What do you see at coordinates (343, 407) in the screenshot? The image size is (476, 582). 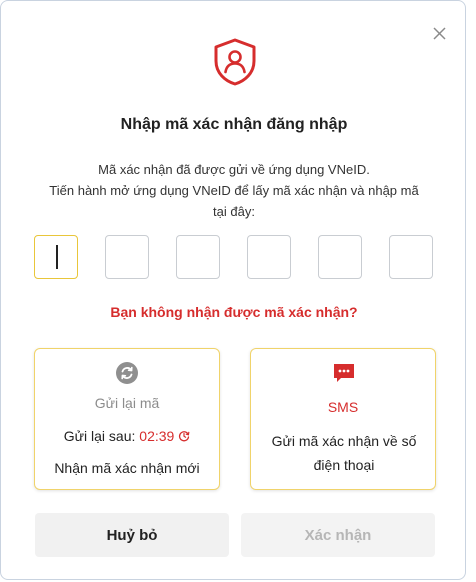 I see `sms-title: SMS` at bounding box center [343, 407].